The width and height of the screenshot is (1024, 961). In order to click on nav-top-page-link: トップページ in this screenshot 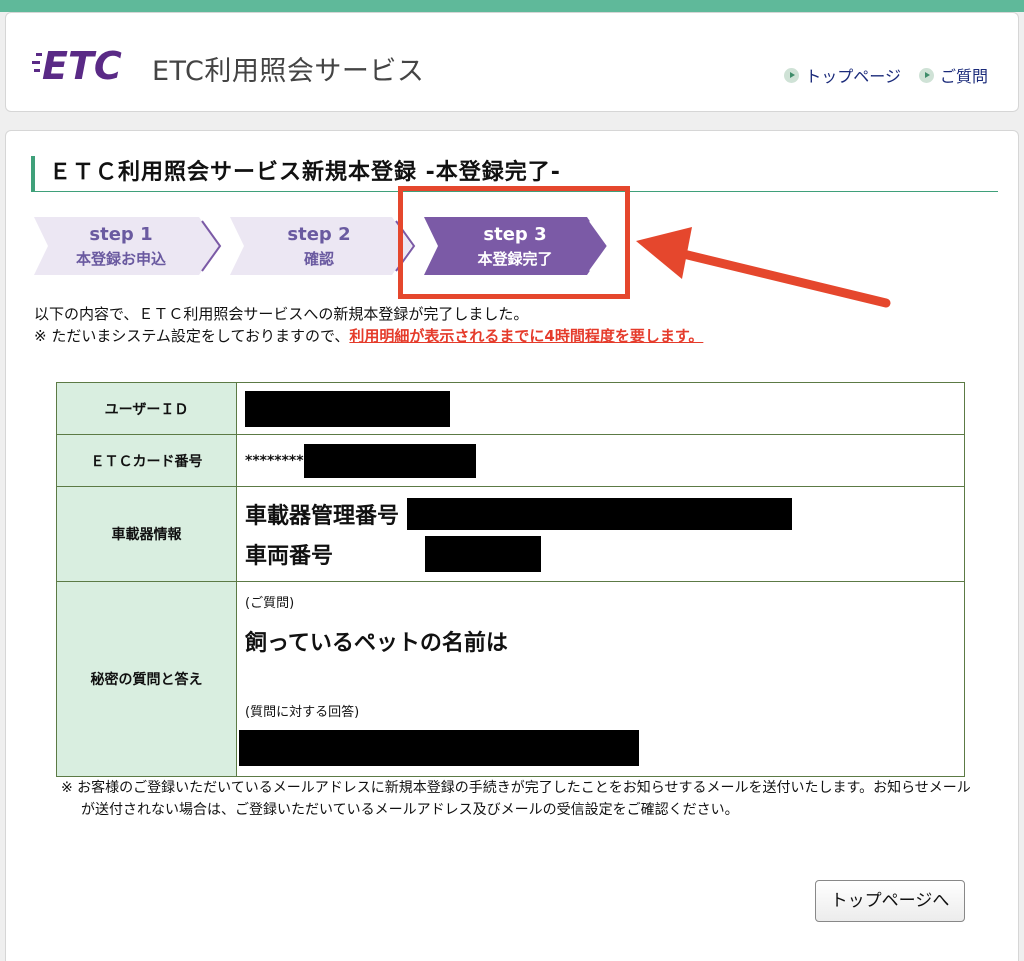, I will do `click(842, 75)`.